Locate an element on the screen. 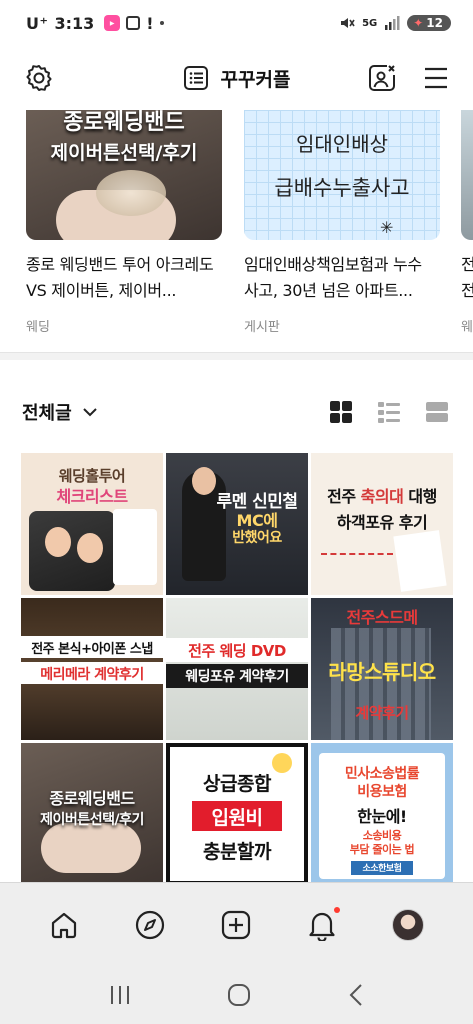  tile-text-line2: 제이버튼선택/후기 is located at coordinates (92, 820).